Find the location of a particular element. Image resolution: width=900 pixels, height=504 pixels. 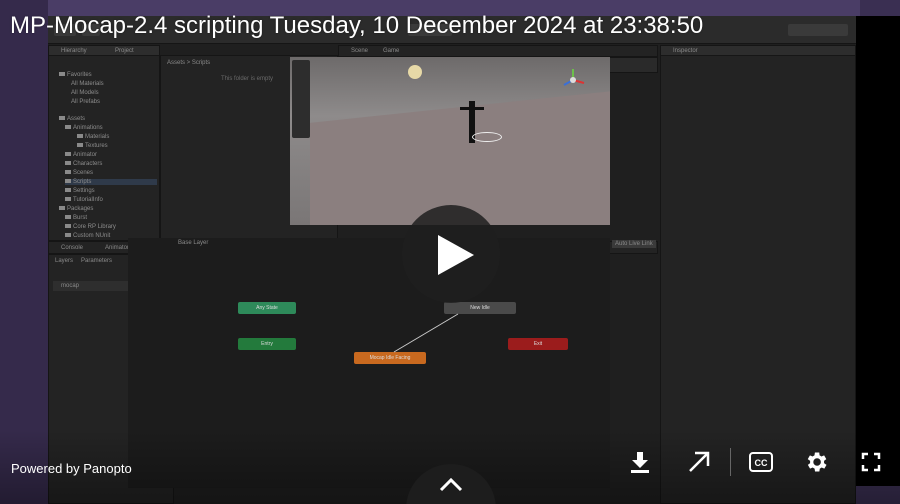

letterbox-right is located at coordinates (878, 251).